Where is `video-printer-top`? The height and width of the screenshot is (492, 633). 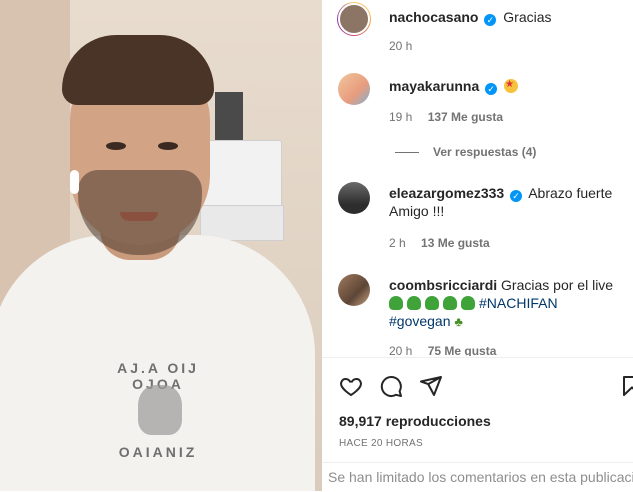
video-printer-top is located at coordinates (229, 116).